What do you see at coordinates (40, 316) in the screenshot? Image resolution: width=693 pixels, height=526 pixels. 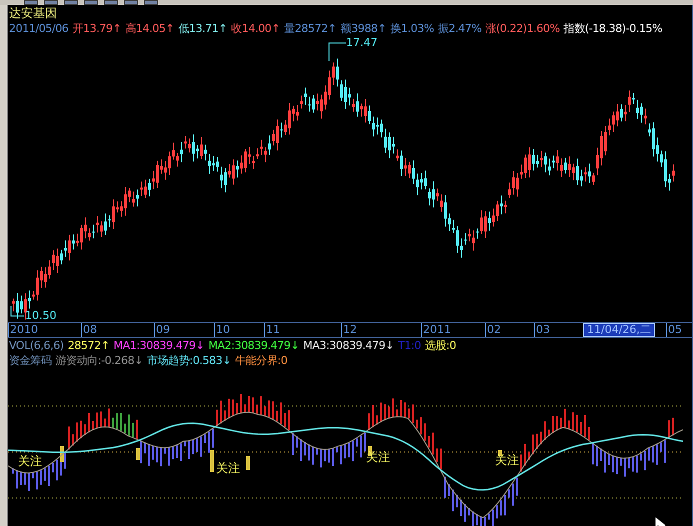 I see `low-price-label: 10.50` at bounding box center [40, 316].